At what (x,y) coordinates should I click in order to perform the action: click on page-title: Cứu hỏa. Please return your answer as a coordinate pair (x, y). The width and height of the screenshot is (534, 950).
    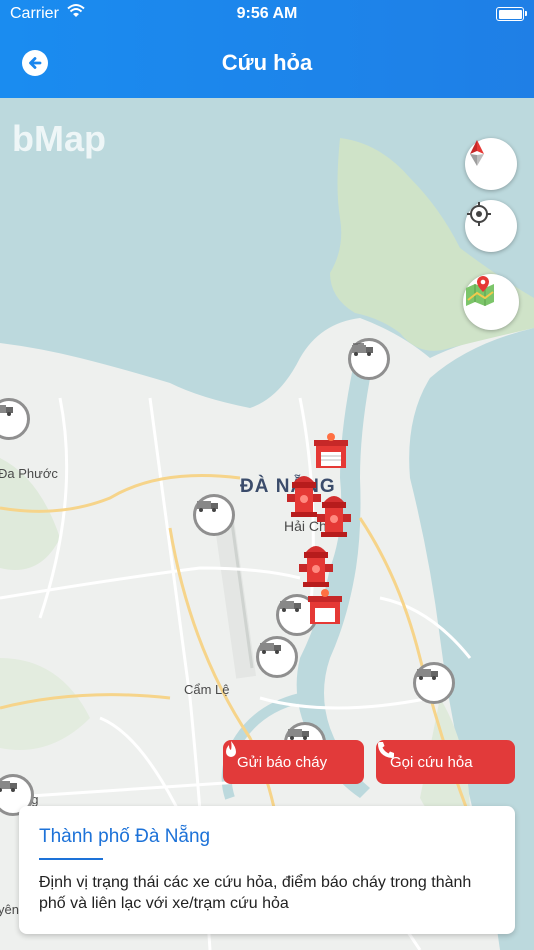
    Looking at the image, I should click on (267, 62).